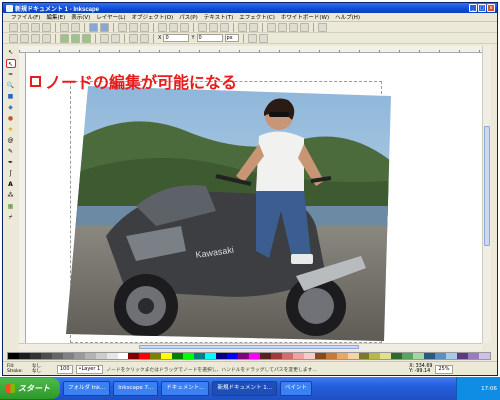  I want to click on menu-file: ファイル(F), so click(25, 17).